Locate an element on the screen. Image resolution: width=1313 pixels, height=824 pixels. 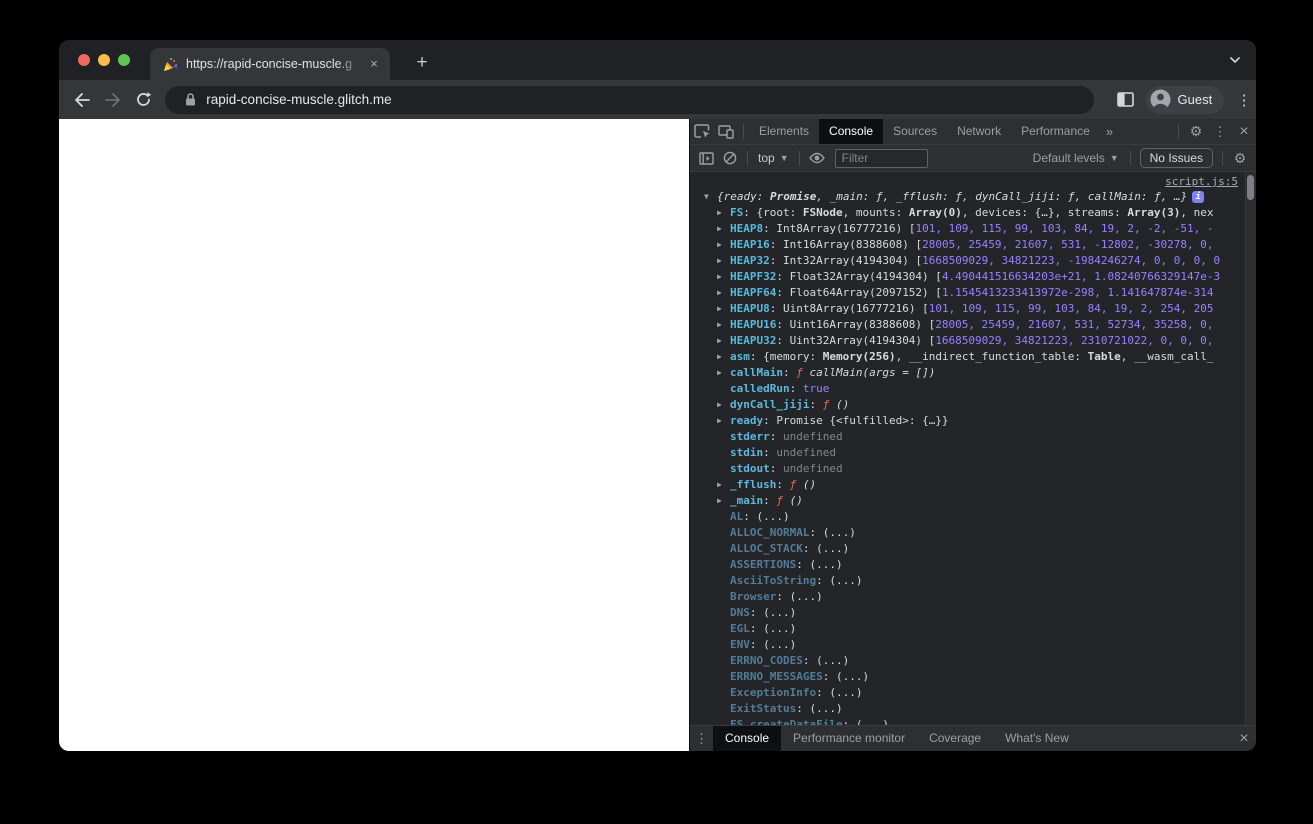
filter-text-field is located at coordinates (881, 158).